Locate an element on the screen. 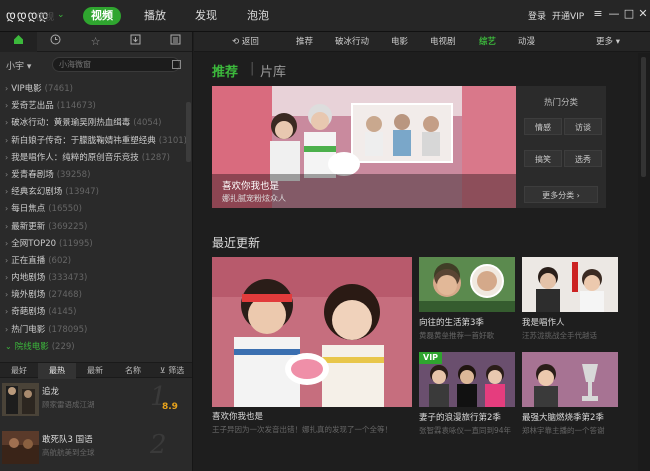 The image size is (650, 471). category-item: › 经典玄幻剧场 (13947) is located at coordinates (93, 191).